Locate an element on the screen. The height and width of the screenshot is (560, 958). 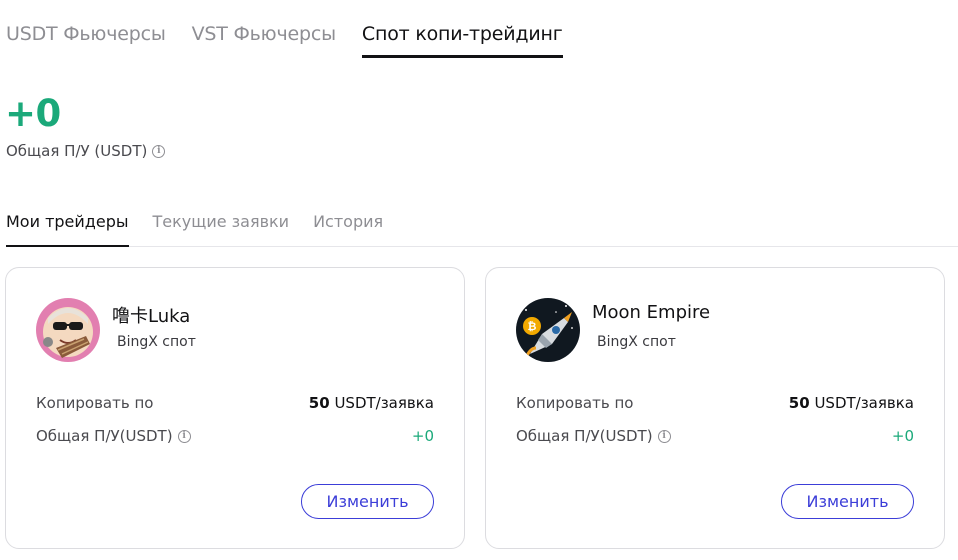
tab-current-orders: Текущие заявки is located at coordinates (221, 228).